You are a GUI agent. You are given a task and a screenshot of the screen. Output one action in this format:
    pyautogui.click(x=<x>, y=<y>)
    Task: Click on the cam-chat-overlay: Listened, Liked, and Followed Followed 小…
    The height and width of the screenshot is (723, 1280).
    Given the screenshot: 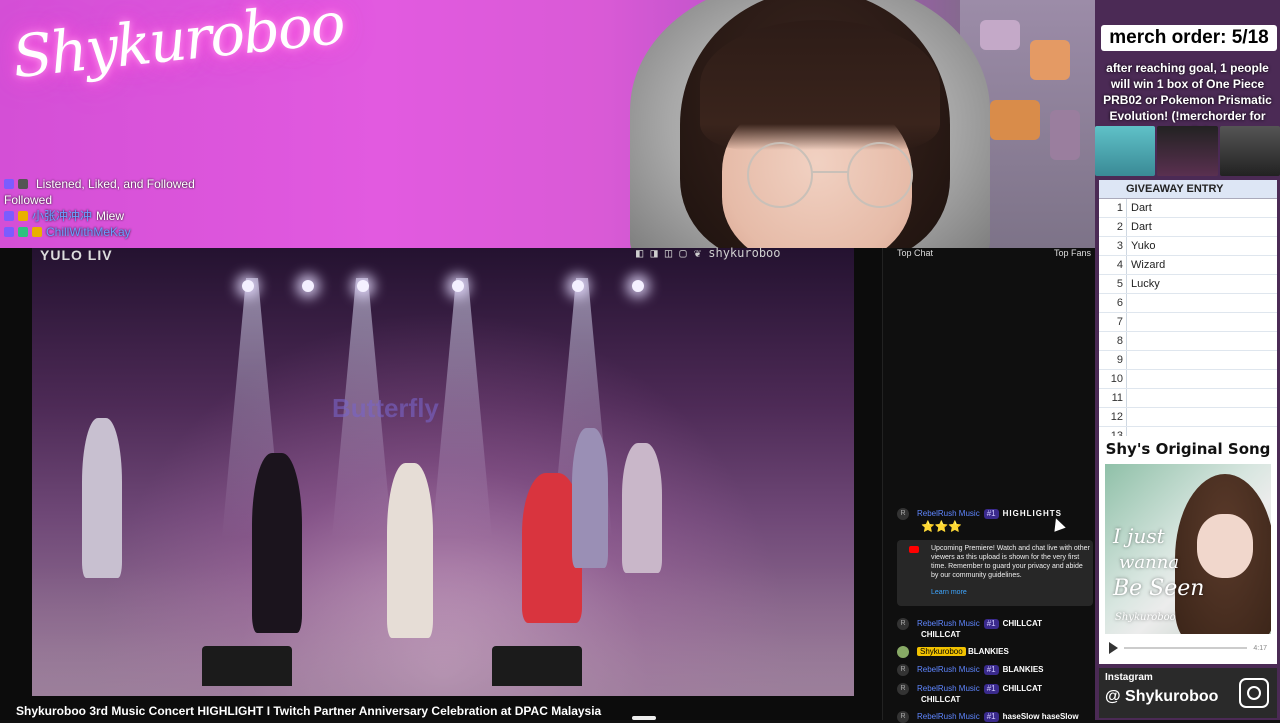 What is the action you would take?
    pyautogui.click(x=99, y=208)
    